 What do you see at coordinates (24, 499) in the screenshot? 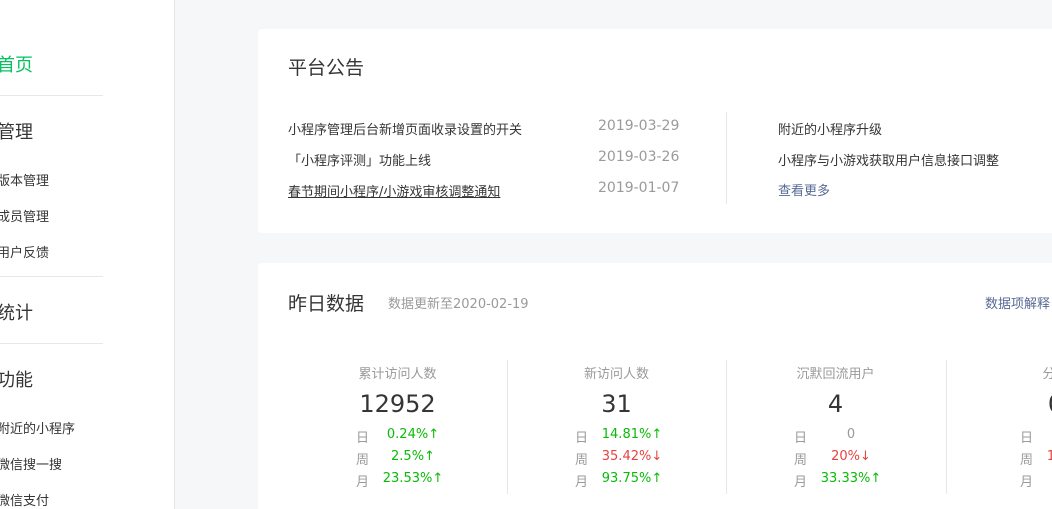
I see `sidebar-item-pay: 微信支付` at bounding box center [24, 499].